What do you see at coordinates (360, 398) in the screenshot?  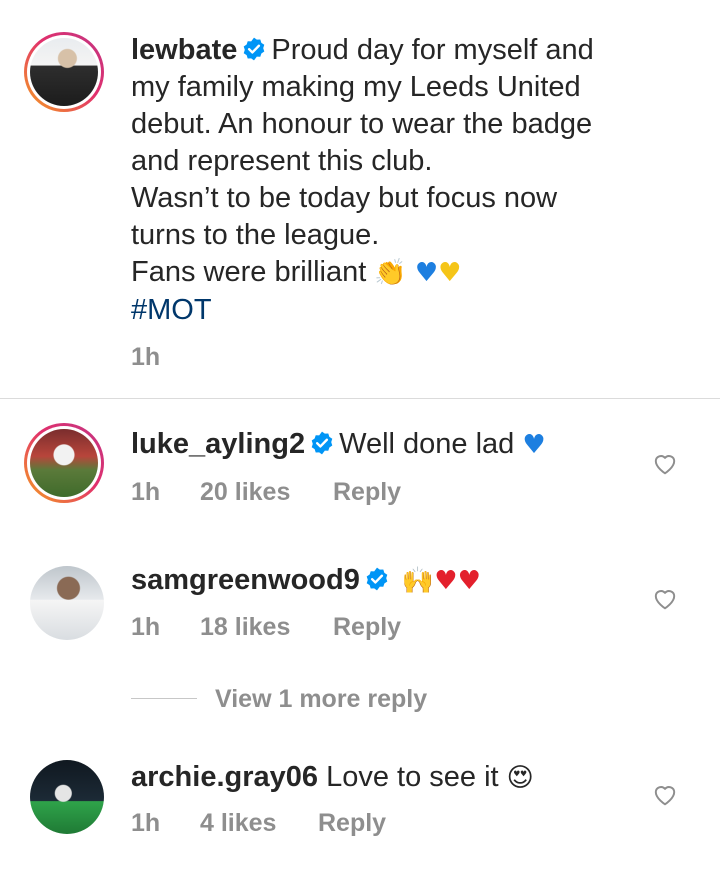 I see `divider` at bounding box center [360, 398].